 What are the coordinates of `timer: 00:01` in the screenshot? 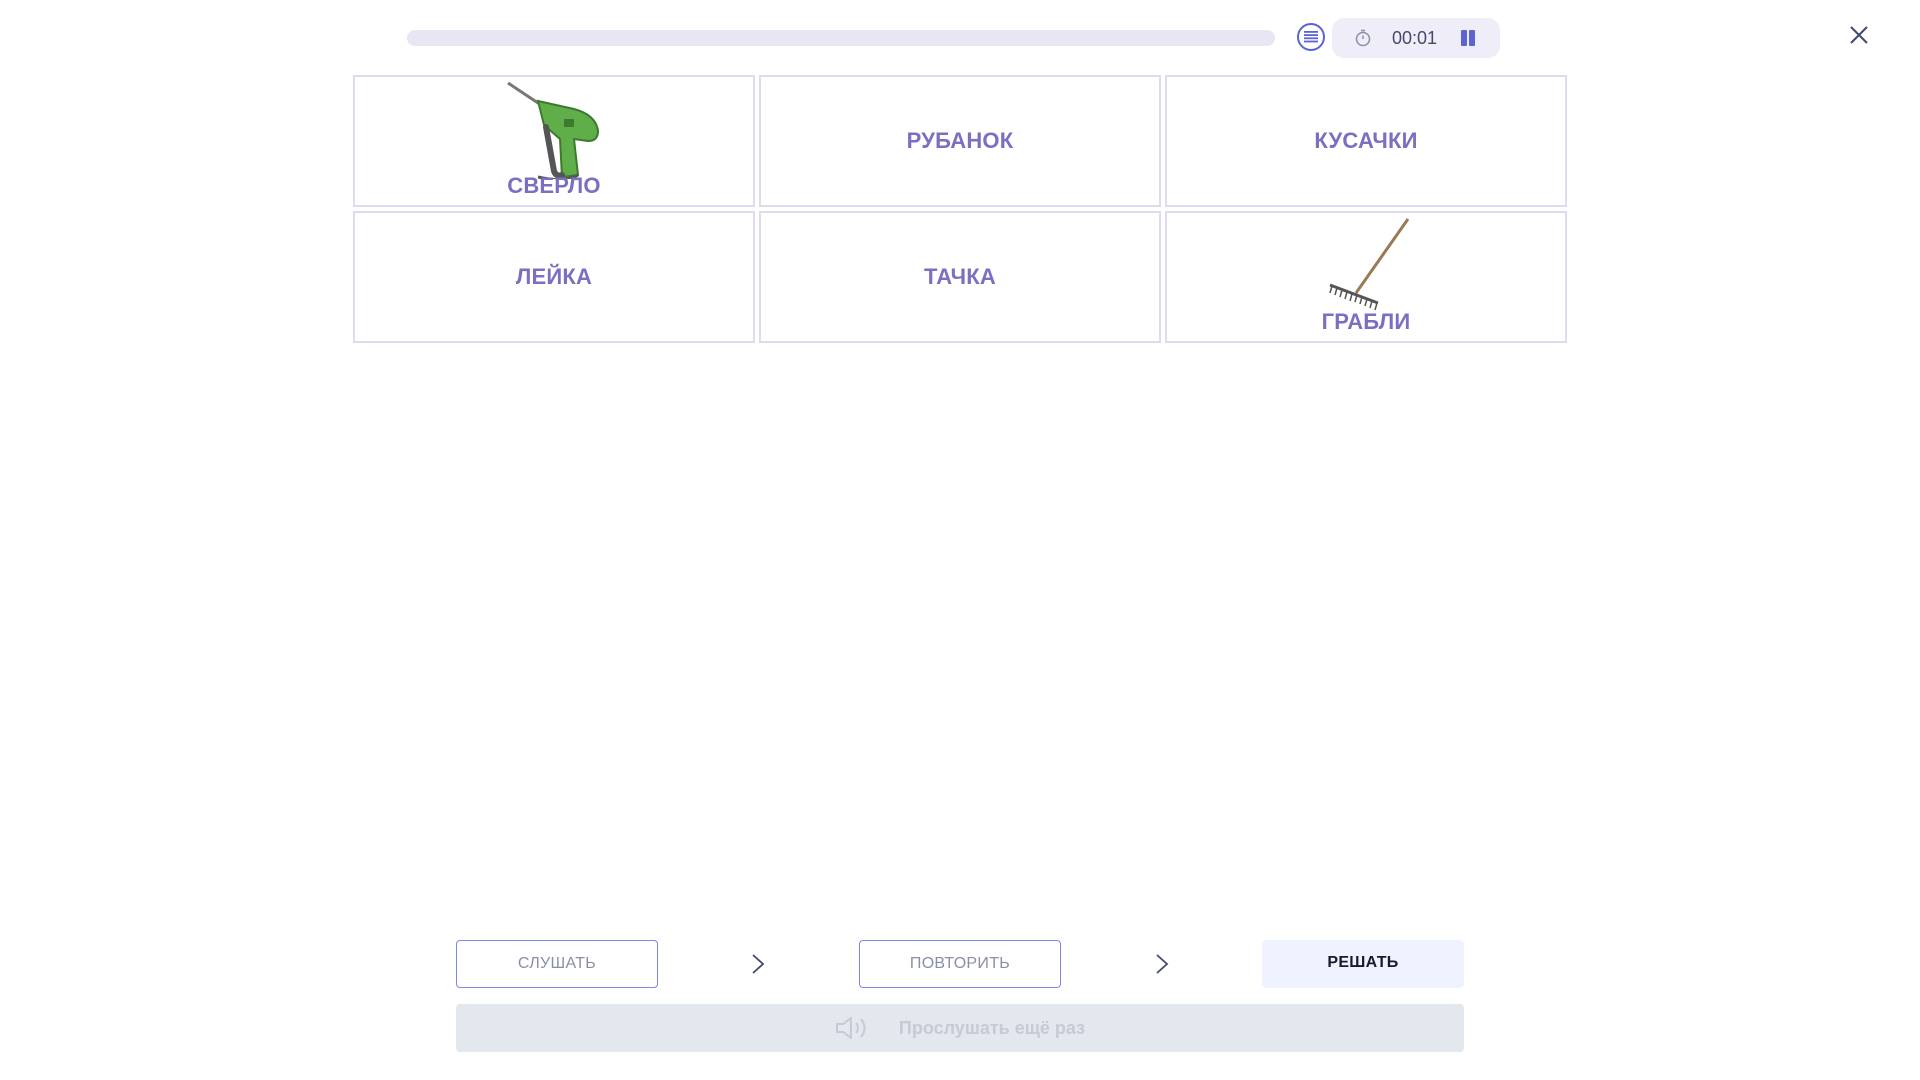 It's located at (1416, 38).